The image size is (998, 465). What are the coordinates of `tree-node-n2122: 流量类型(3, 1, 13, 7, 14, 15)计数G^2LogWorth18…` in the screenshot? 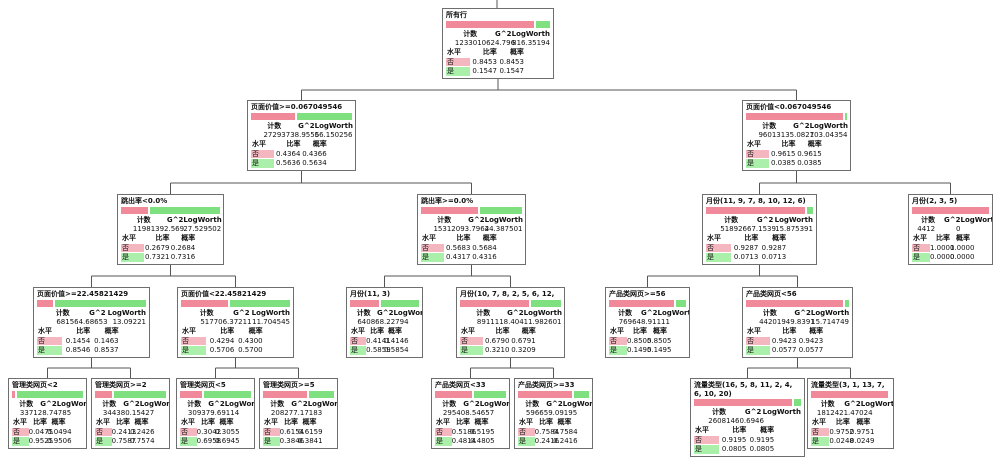 It's located at (850, 413).